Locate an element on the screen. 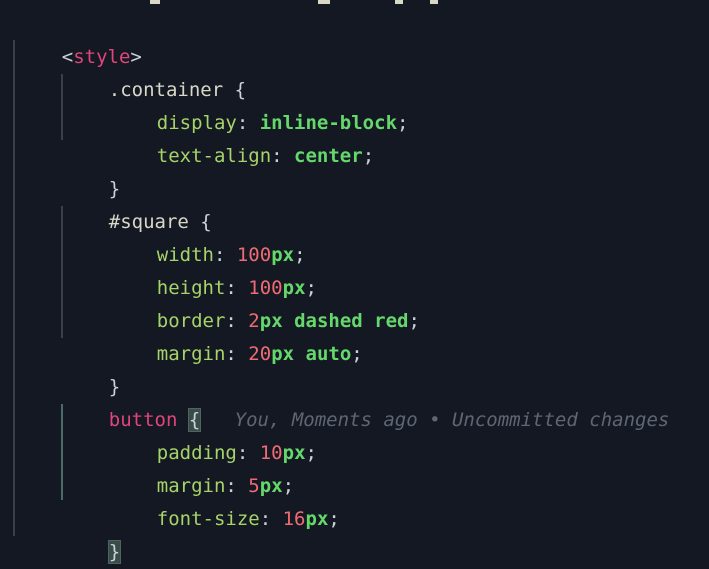 The height and width of the screenshot is (569, 709). css-number: 16 is located at coordinates (294, 519).